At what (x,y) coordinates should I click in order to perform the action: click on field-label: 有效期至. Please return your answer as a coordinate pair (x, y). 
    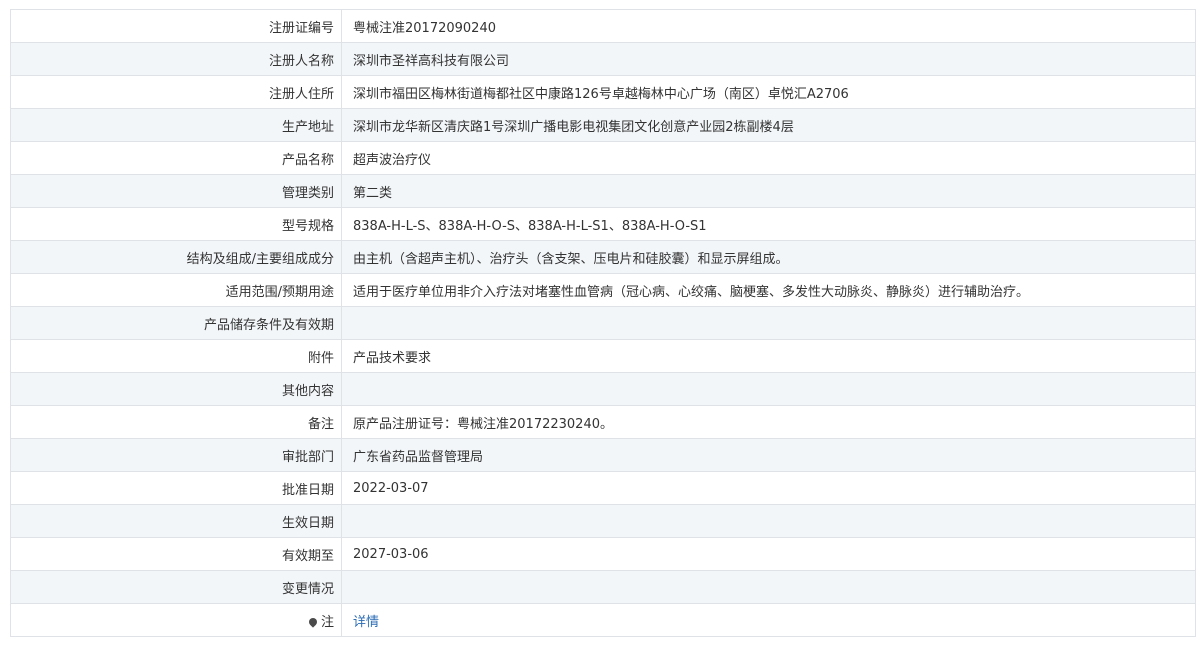
    Looking at the image, I should click on (176, 554).